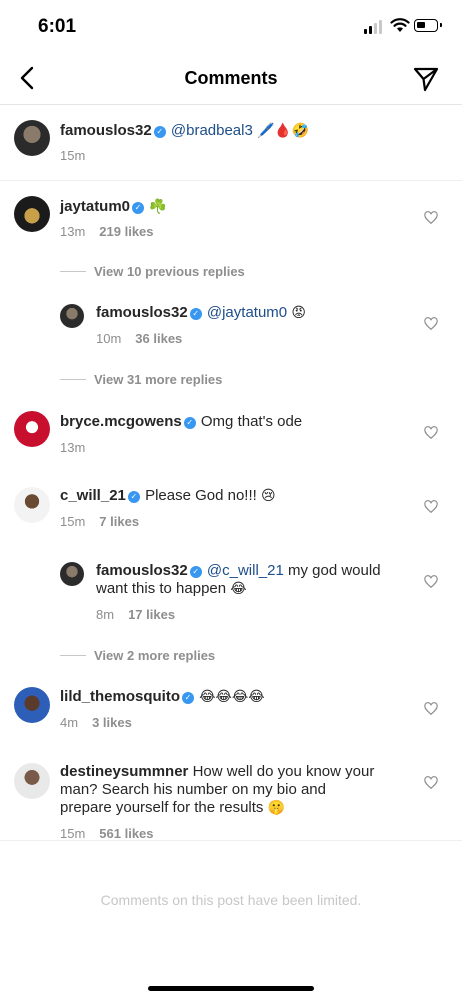  I want to click on likes-count: 561 likes, so click(126, 833).